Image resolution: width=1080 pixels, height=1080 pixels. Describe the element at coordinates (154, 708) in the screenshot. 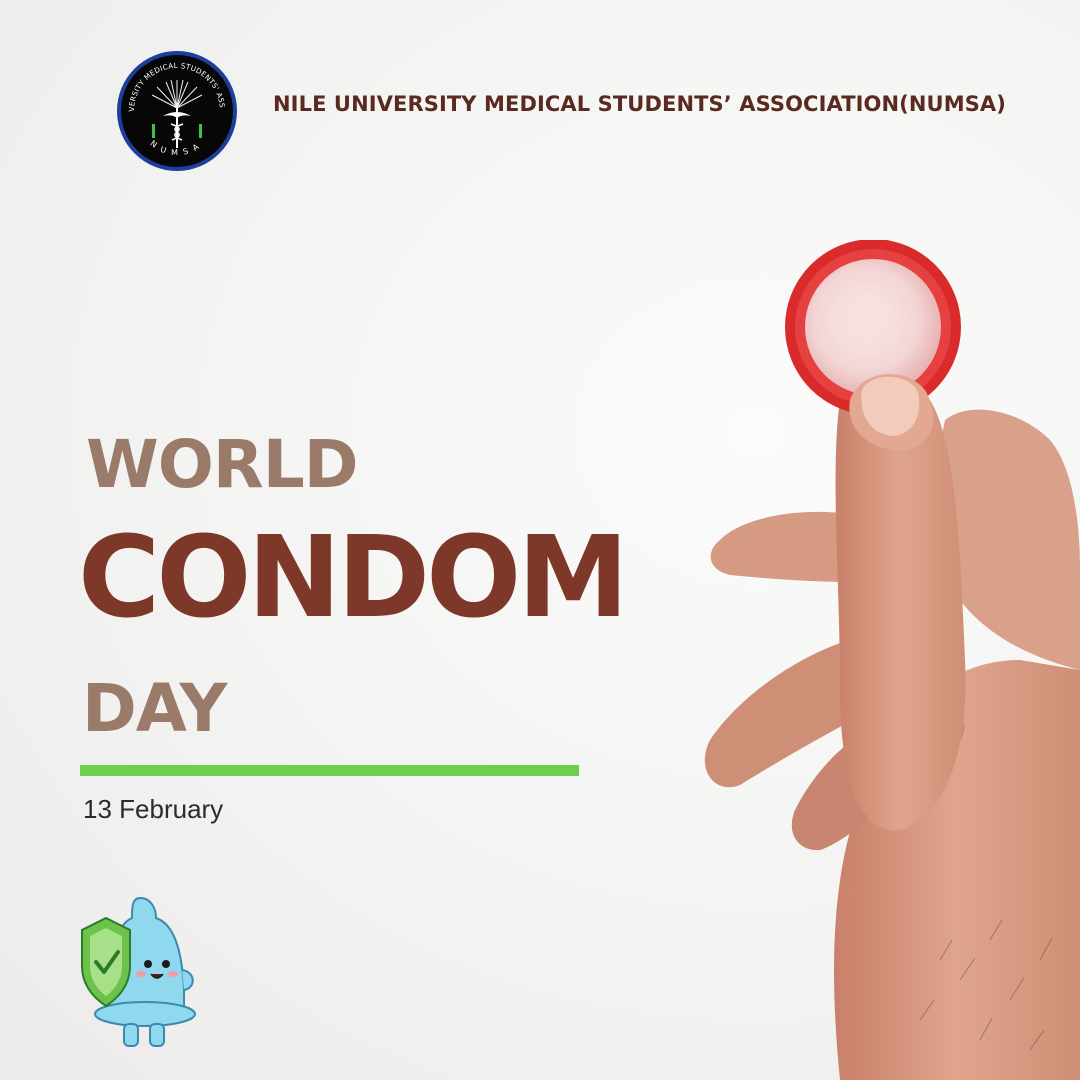

I see `title-day: DAY` at that location.